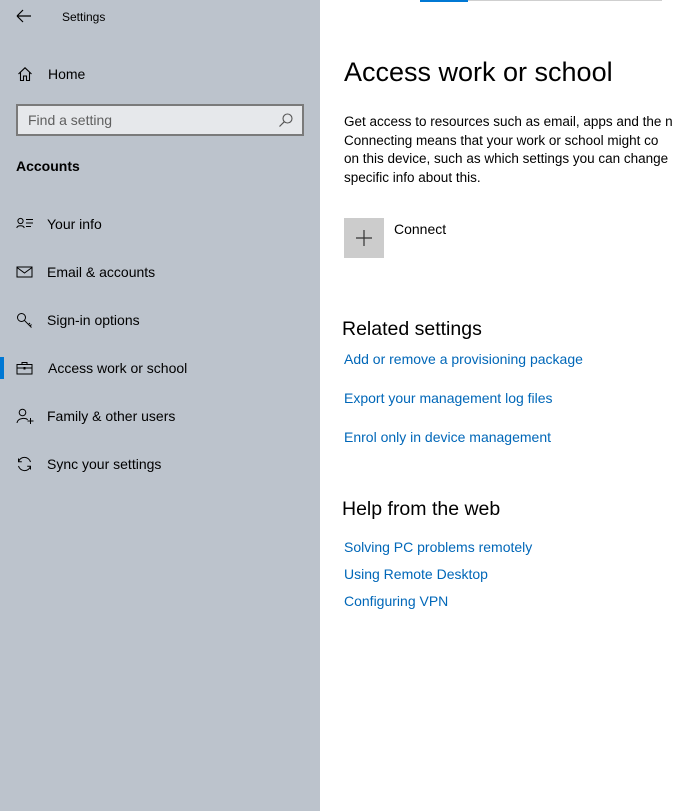  Describe the element at coordinates (420, 229) in the screenshot. I see `connect-label: Connect` at that location.